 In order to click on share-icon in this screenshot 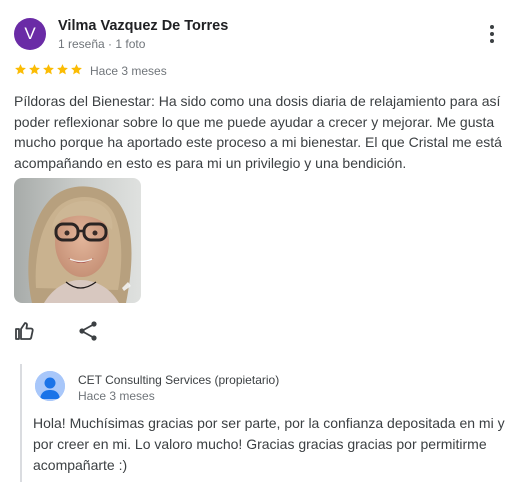, I will do `click(88, 331)`.